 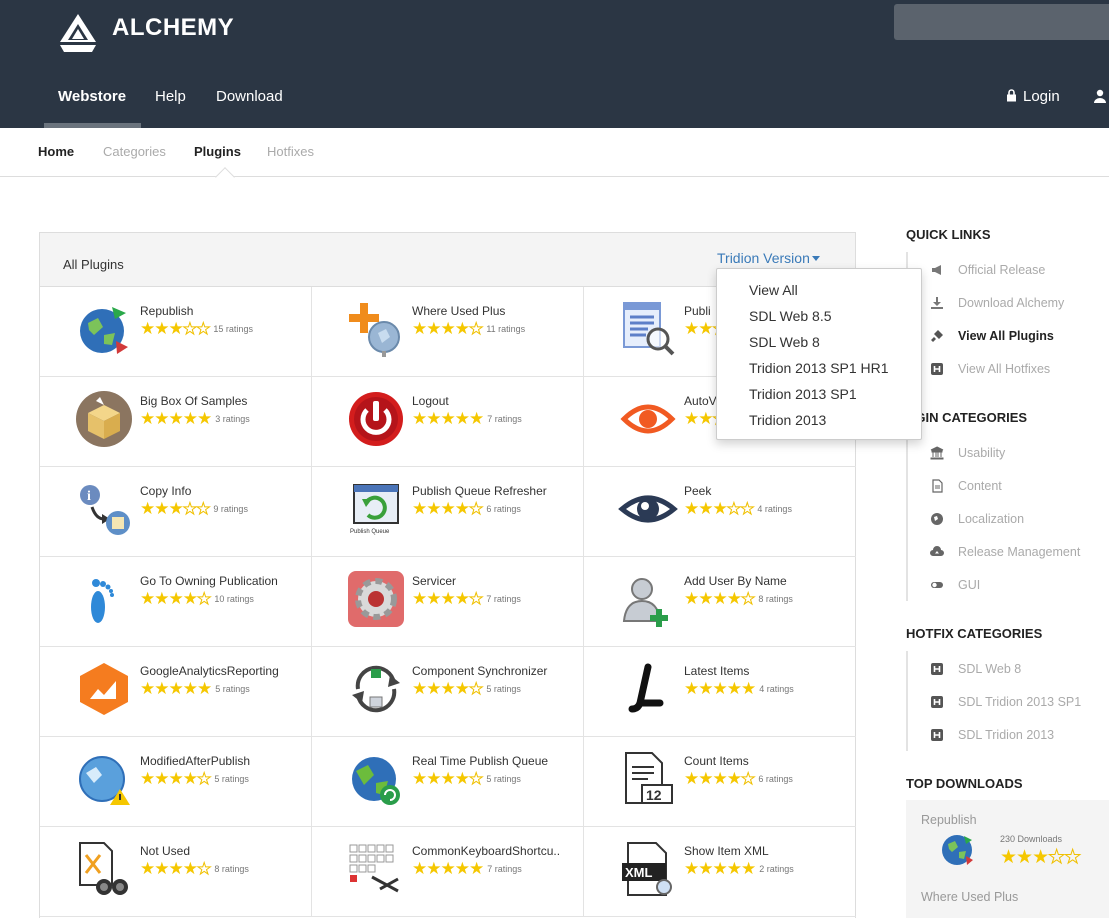 I want to click on subnav-hotfixes: Hotfixes, so click(x=290, y=152).